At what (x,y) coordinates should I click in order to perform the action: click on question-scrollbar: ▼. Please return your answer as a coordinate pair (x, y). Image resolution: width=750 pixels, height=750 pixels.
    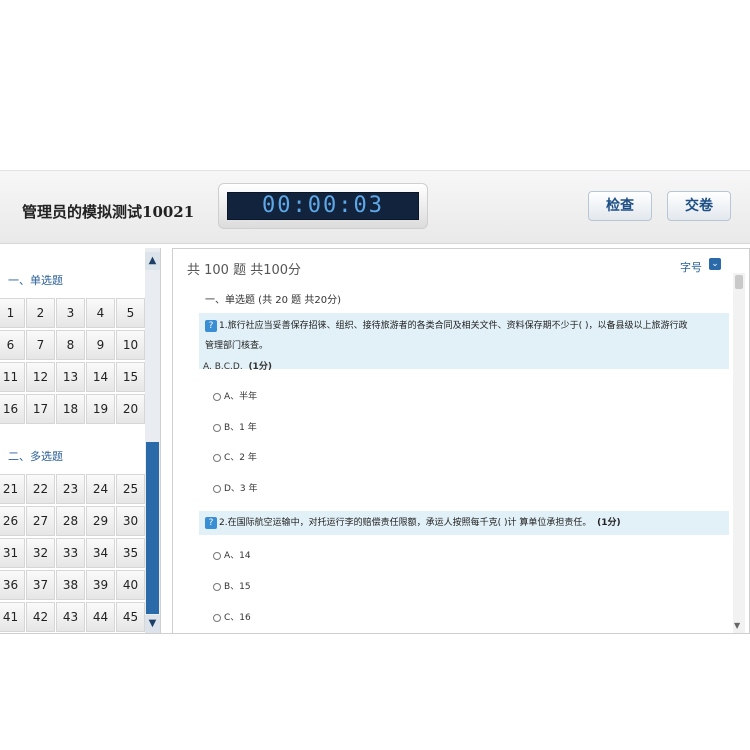
    Looking at the image, I should click on (739, 453).